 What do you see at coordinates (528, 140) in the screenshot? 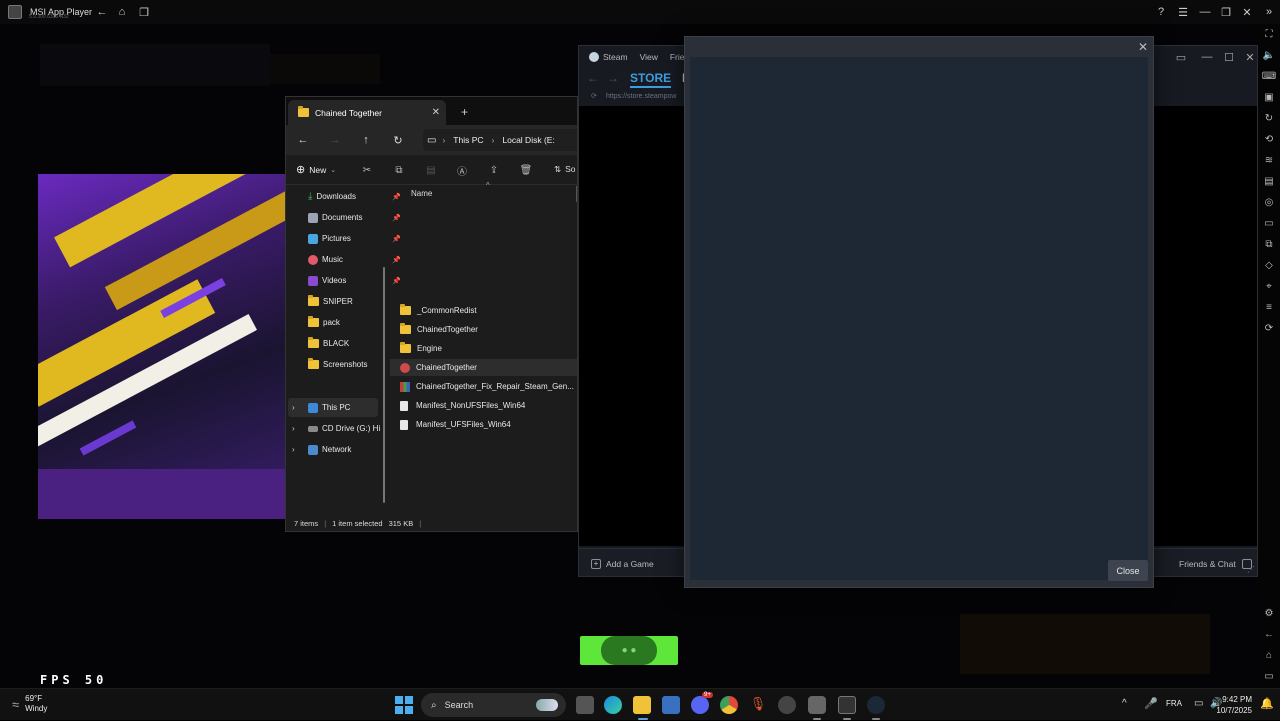
I see `breadcrumb-local-disk: Local Disk (E:` at bounding box center [528, 140].